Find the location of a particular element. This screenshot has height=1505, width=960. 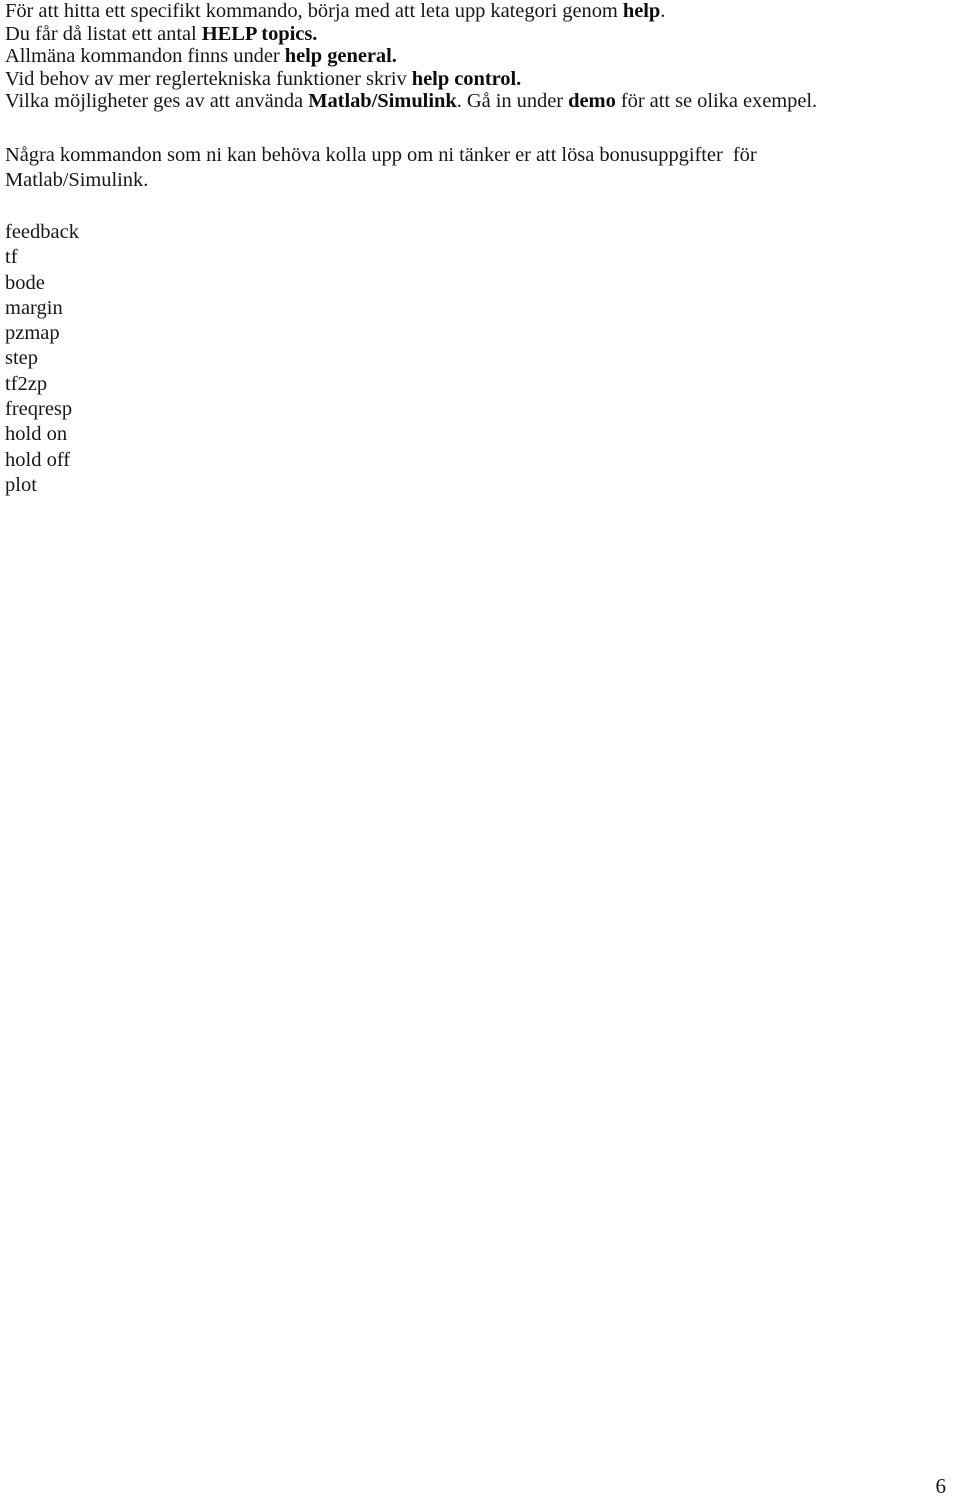

command-list-item: feedback is located at coordinates (42, 231).